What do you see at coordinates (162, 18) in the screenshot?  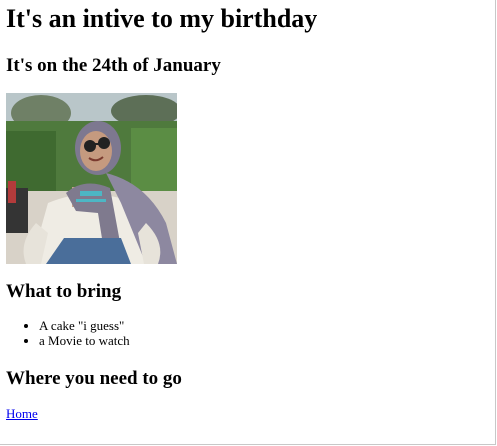 I see `page-title: It's an intive to my birthday` at bounding box center [162, 18].